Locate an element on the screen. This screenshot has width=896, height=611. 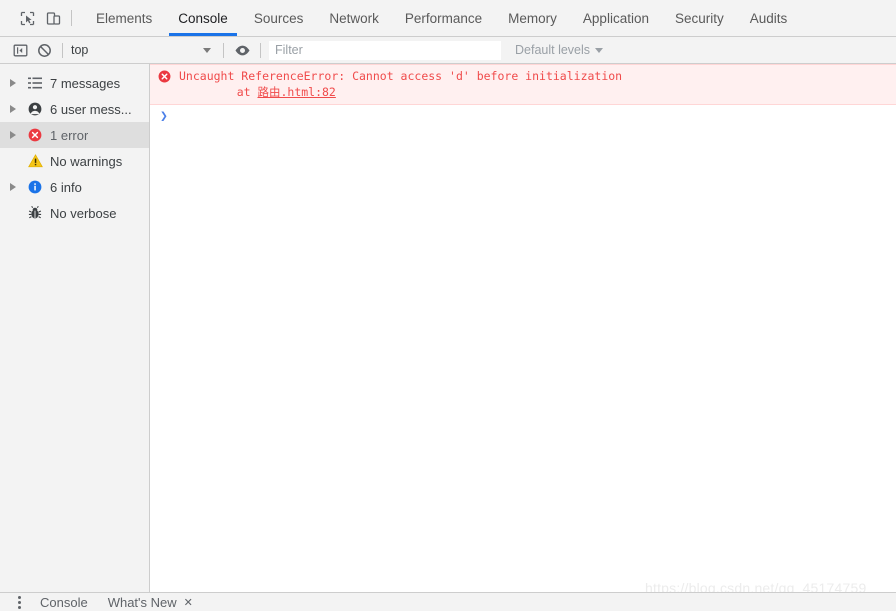
device-toolbar-icon is located at coordinates (53, 18).